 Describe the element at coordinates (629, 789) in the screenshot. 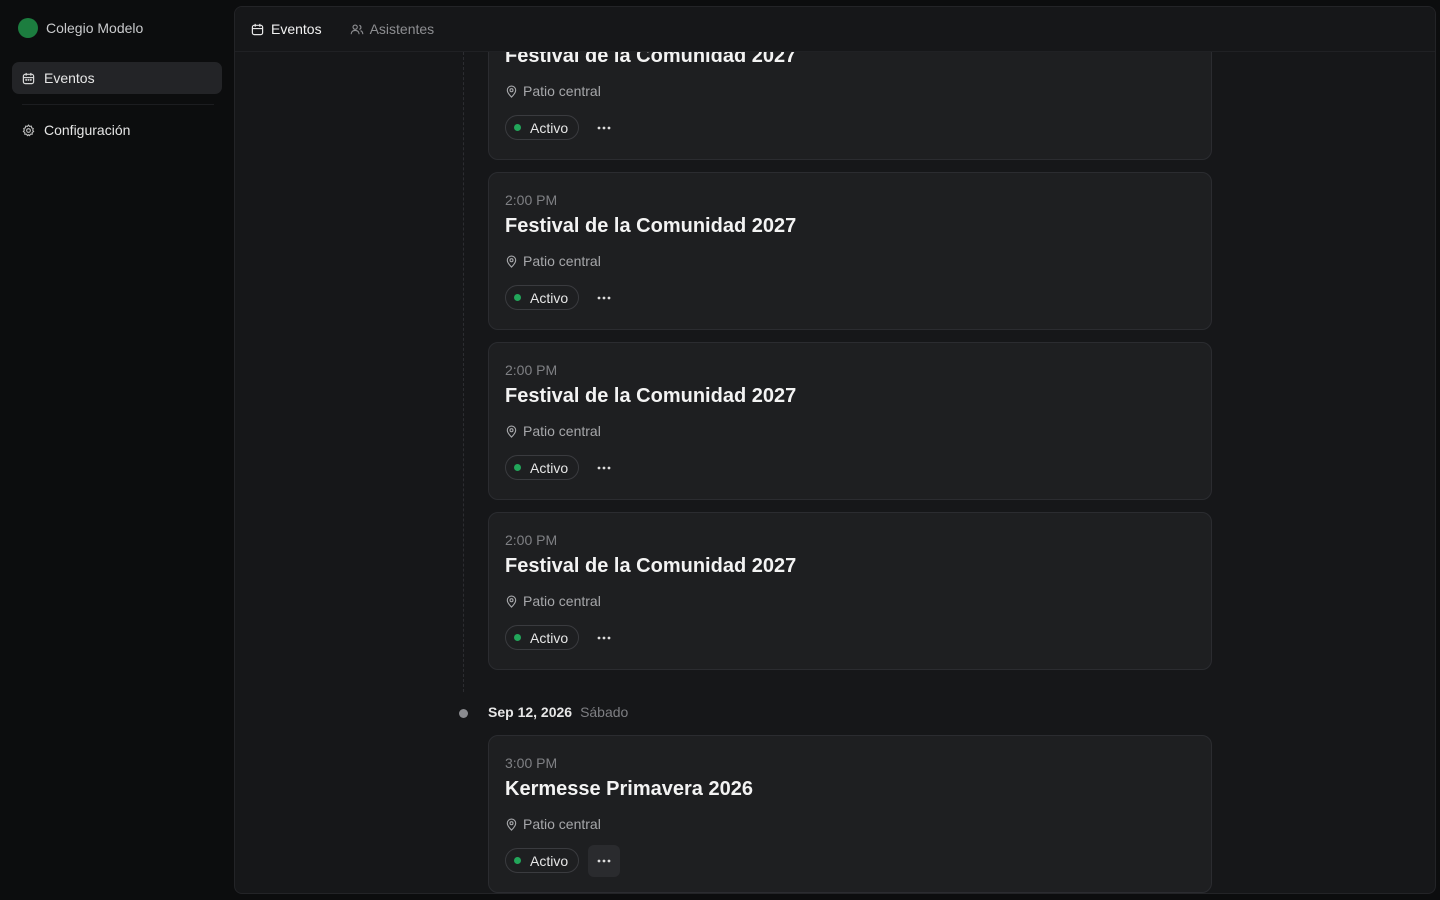

I see `event-title: Kermesse Primavera 2026` at that location.